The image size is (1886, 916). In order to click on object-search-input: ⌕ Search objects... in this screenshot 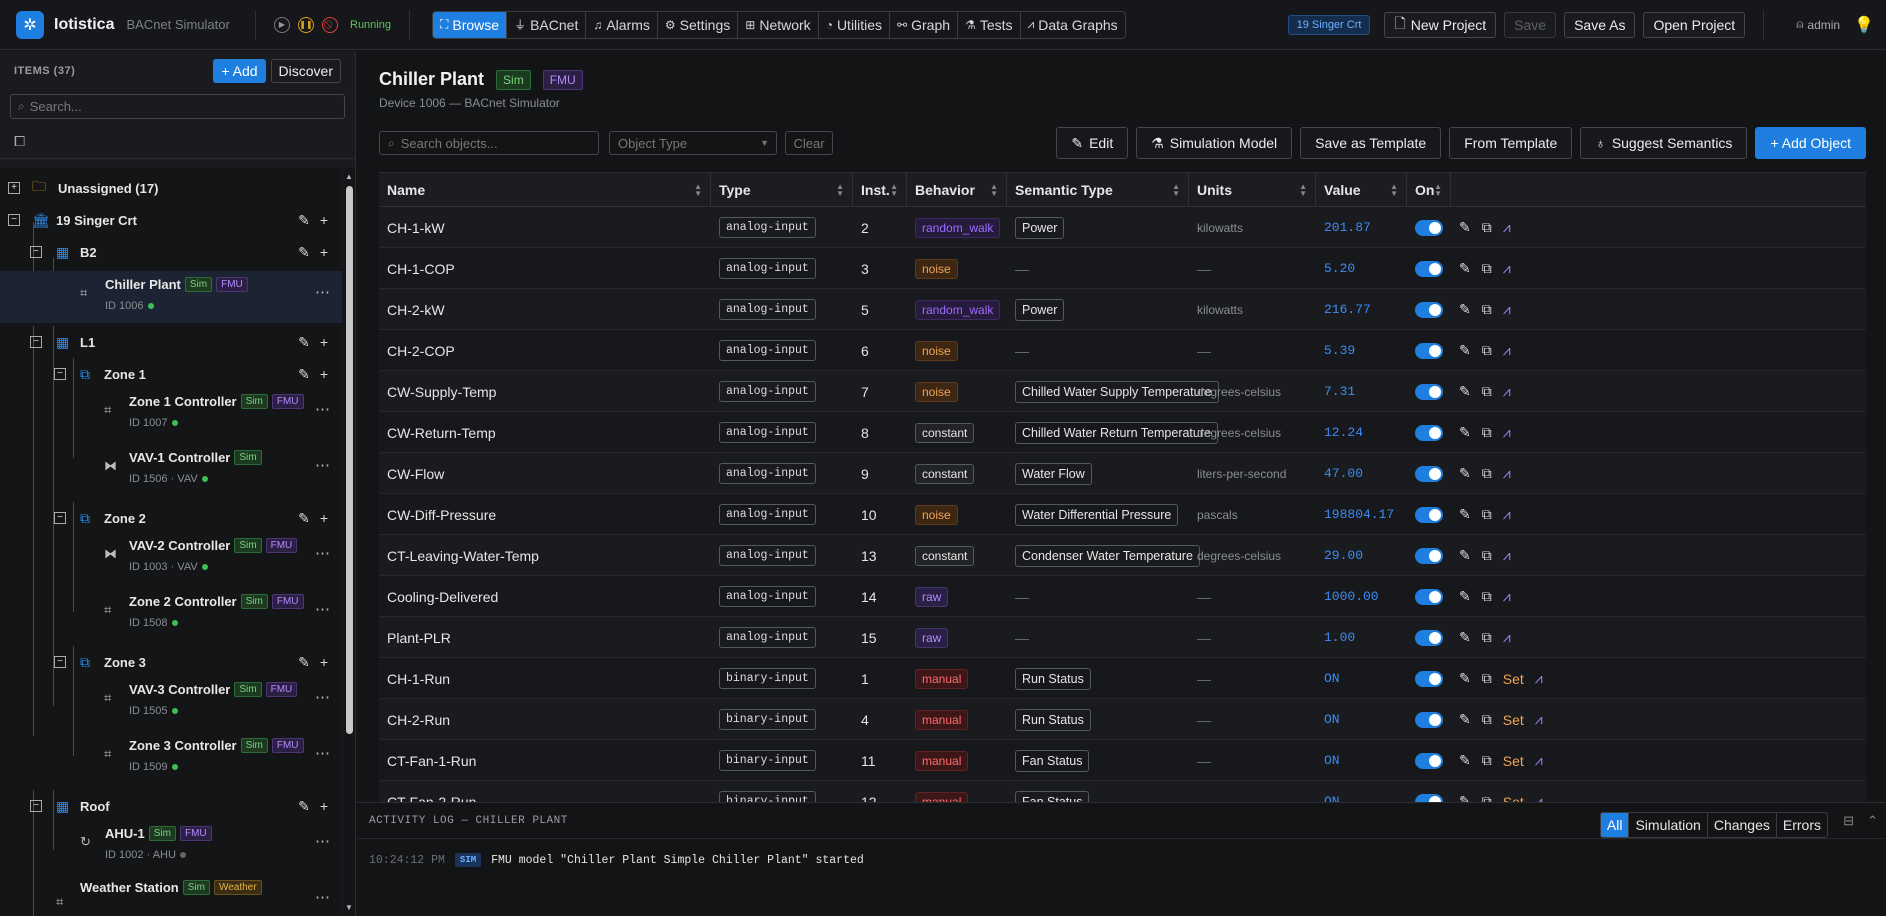, I will do `click(489, 143)`.